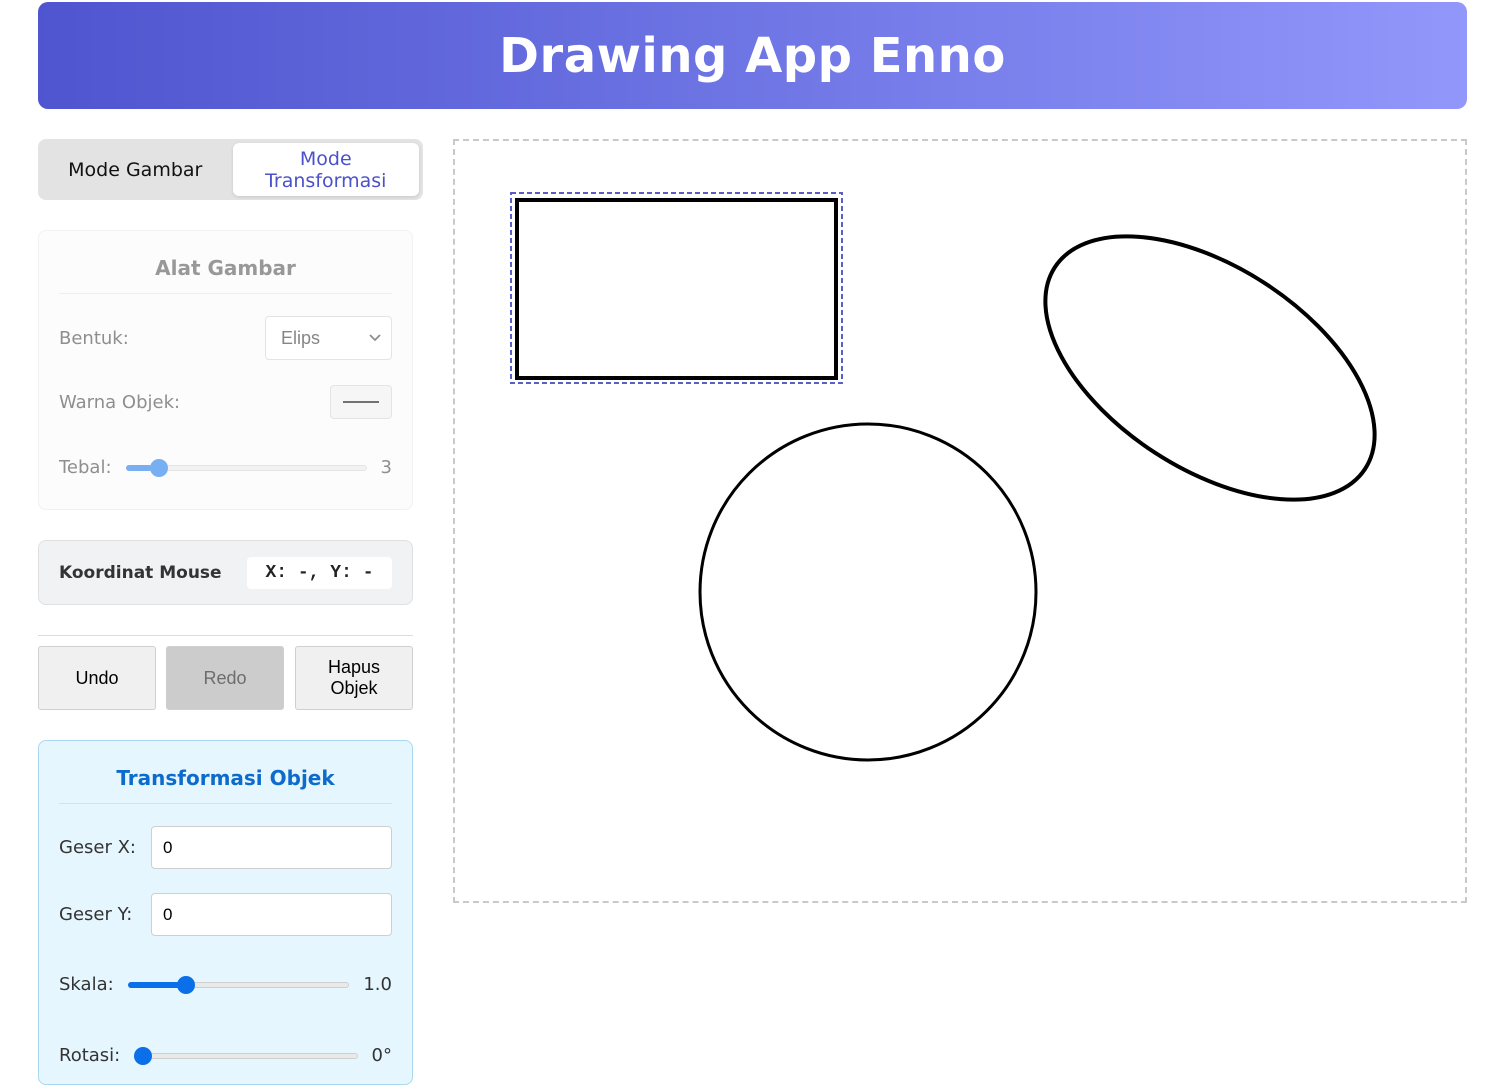  What do you see at coordinates (97, 678) in the screenshot?
I see `undo-button: Undo` at bounding box center [97, 678].